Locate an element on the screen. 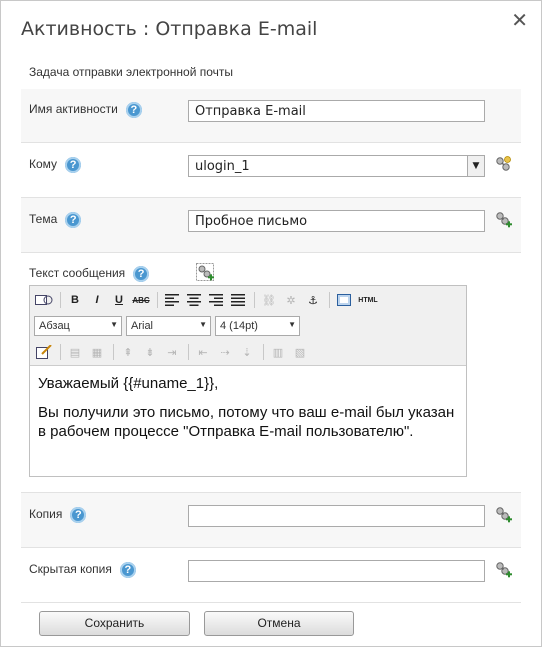  font-size-select-value: 4 (14pt) is located at coordinates (239, 326).